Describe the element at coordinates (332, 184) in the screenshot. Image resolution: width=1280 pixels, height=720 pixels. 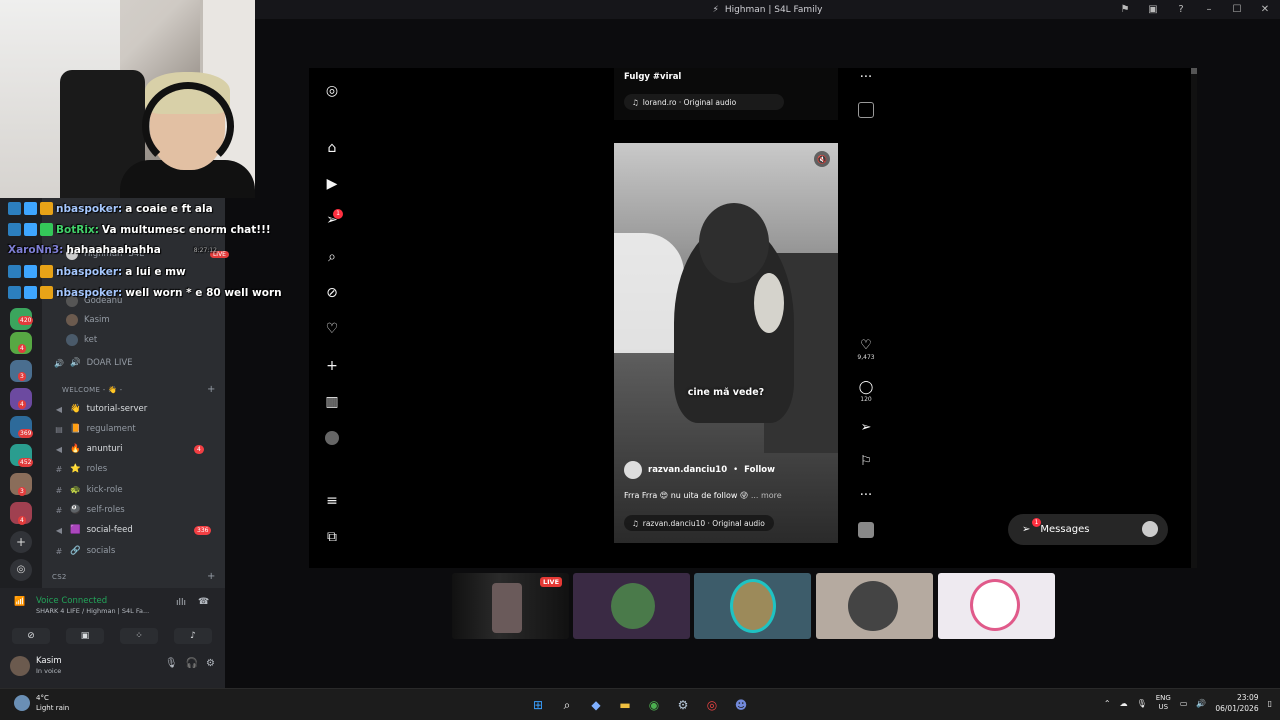
I see `reels-icon: ▶` at that location.